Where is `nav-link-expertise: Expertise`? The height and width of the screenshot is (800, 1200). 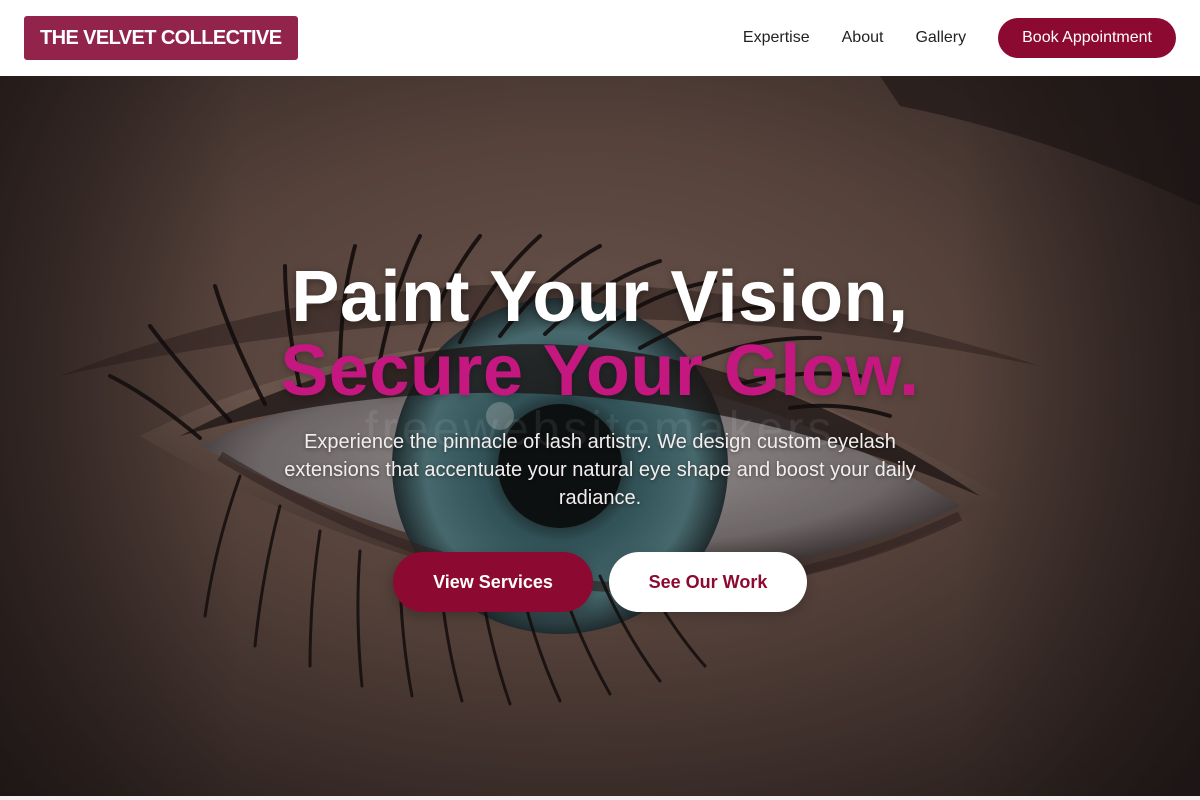 nav-link-expertise: Expertise is located at coordinates (776, 38).